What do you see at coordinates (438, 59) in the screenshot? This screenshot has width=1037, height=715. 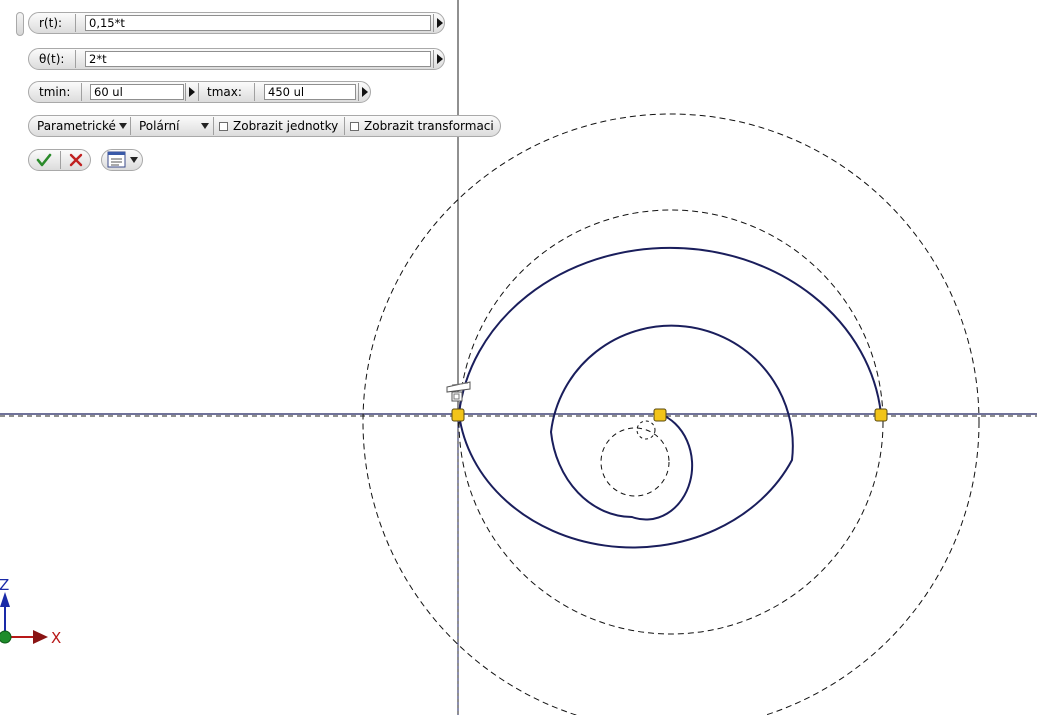 I see `theta-expand-arrow-icon` at bounding box center [438, 59].